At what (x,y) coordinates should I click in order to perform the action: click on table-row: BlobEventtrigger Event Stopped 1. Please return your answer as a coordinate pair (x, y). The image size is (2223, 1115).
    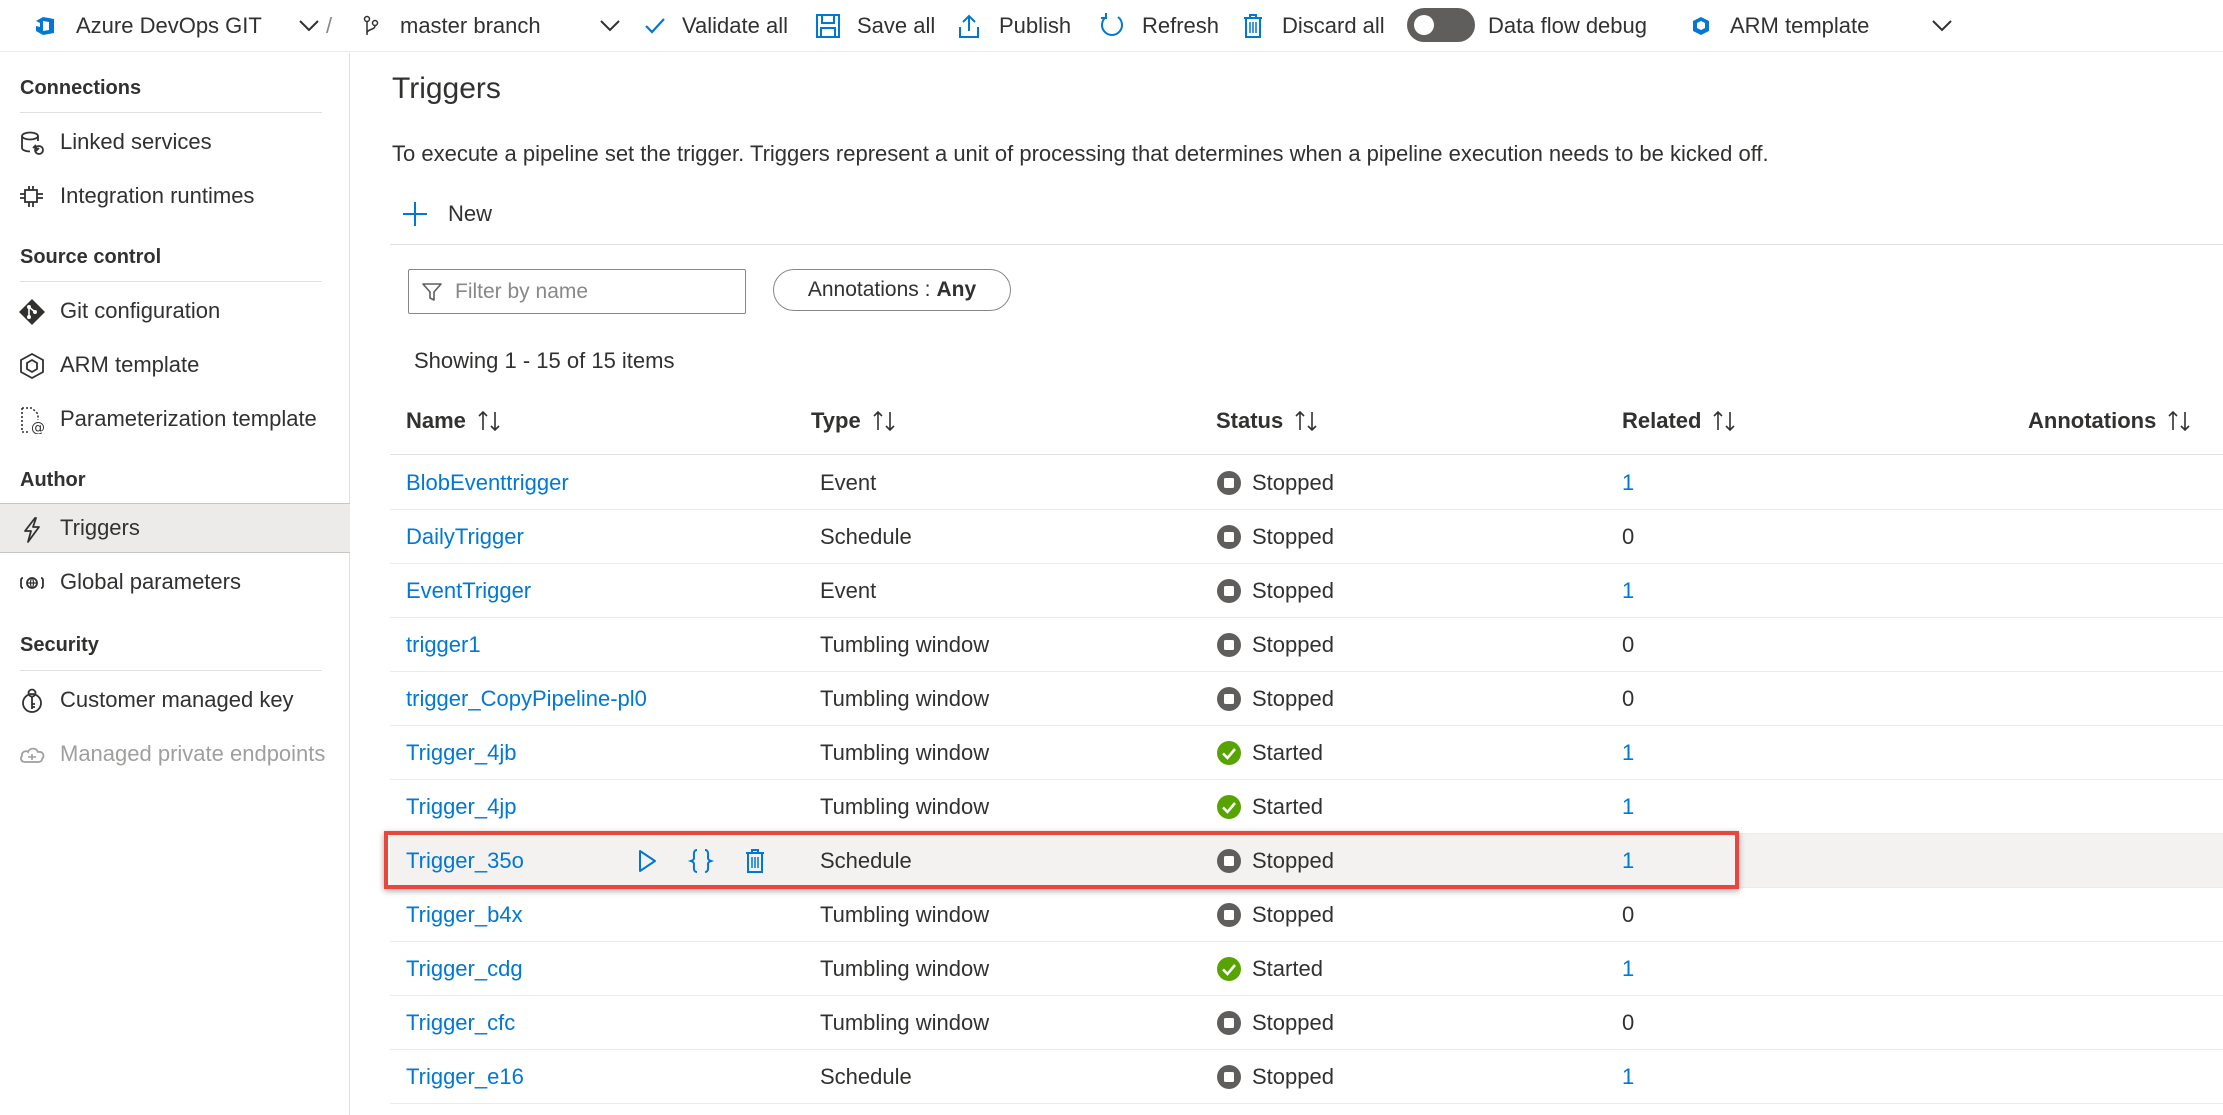
    Looking at the image, I should click on (1306, 483).